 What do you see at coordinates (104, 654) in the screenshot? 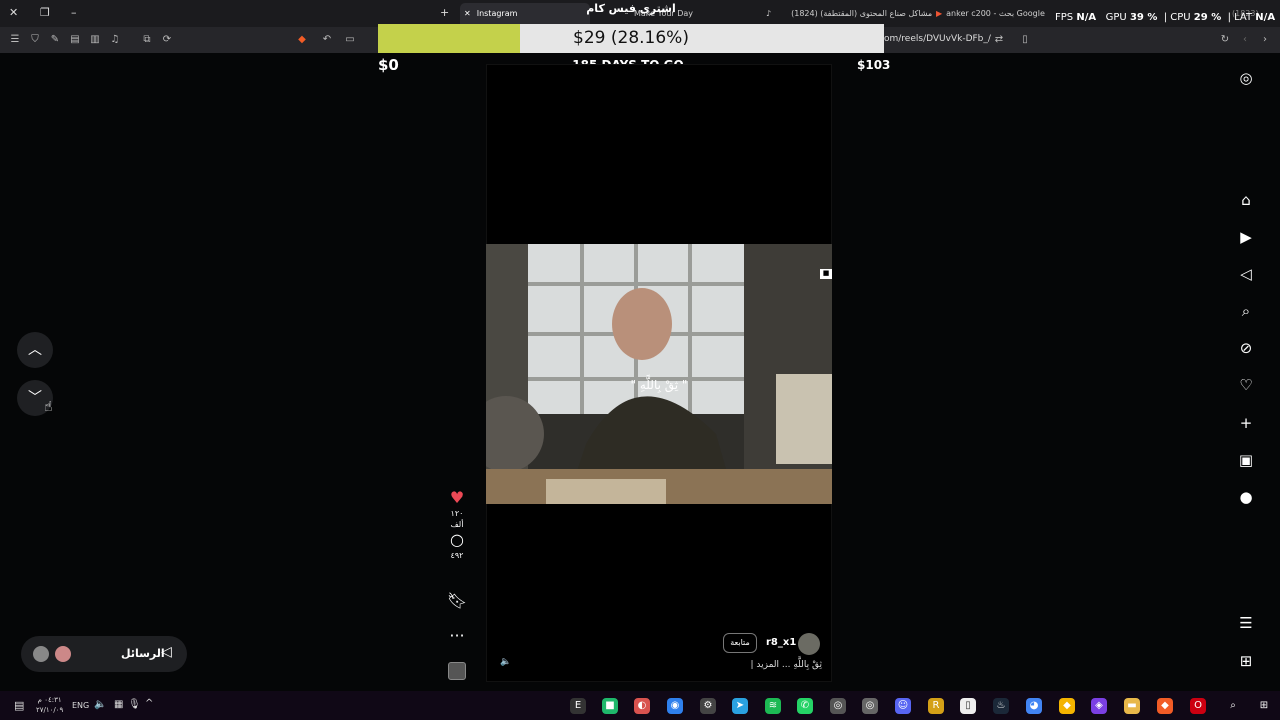
I see `messages-pill: الرسائل ◁` at bounding box center [104, 654].